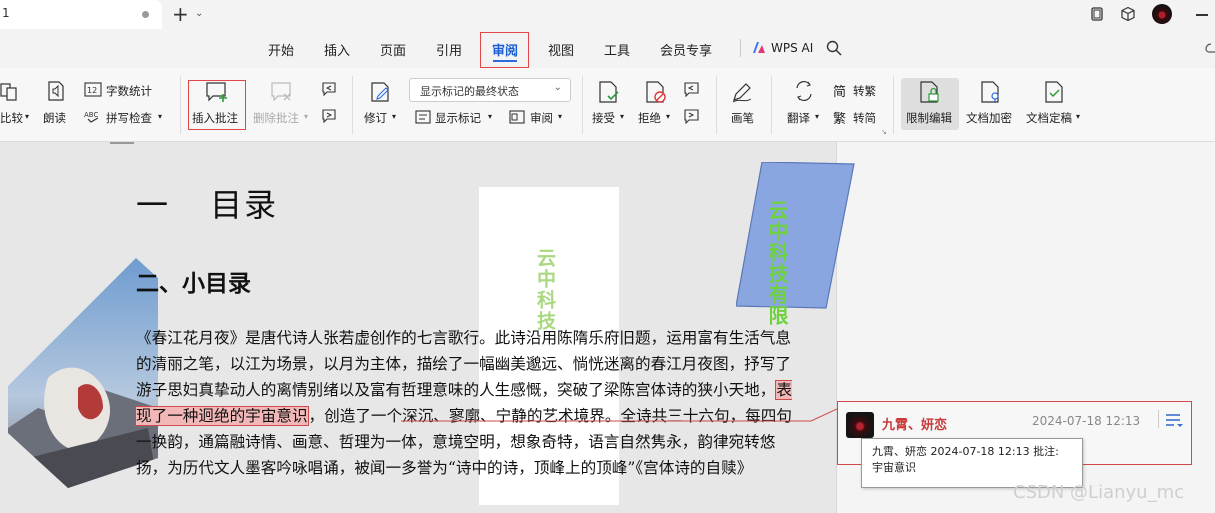  Describe the element at coordinates (207, 205) in the screenshot. I see `heading-level-1: 一 目录` at that location.